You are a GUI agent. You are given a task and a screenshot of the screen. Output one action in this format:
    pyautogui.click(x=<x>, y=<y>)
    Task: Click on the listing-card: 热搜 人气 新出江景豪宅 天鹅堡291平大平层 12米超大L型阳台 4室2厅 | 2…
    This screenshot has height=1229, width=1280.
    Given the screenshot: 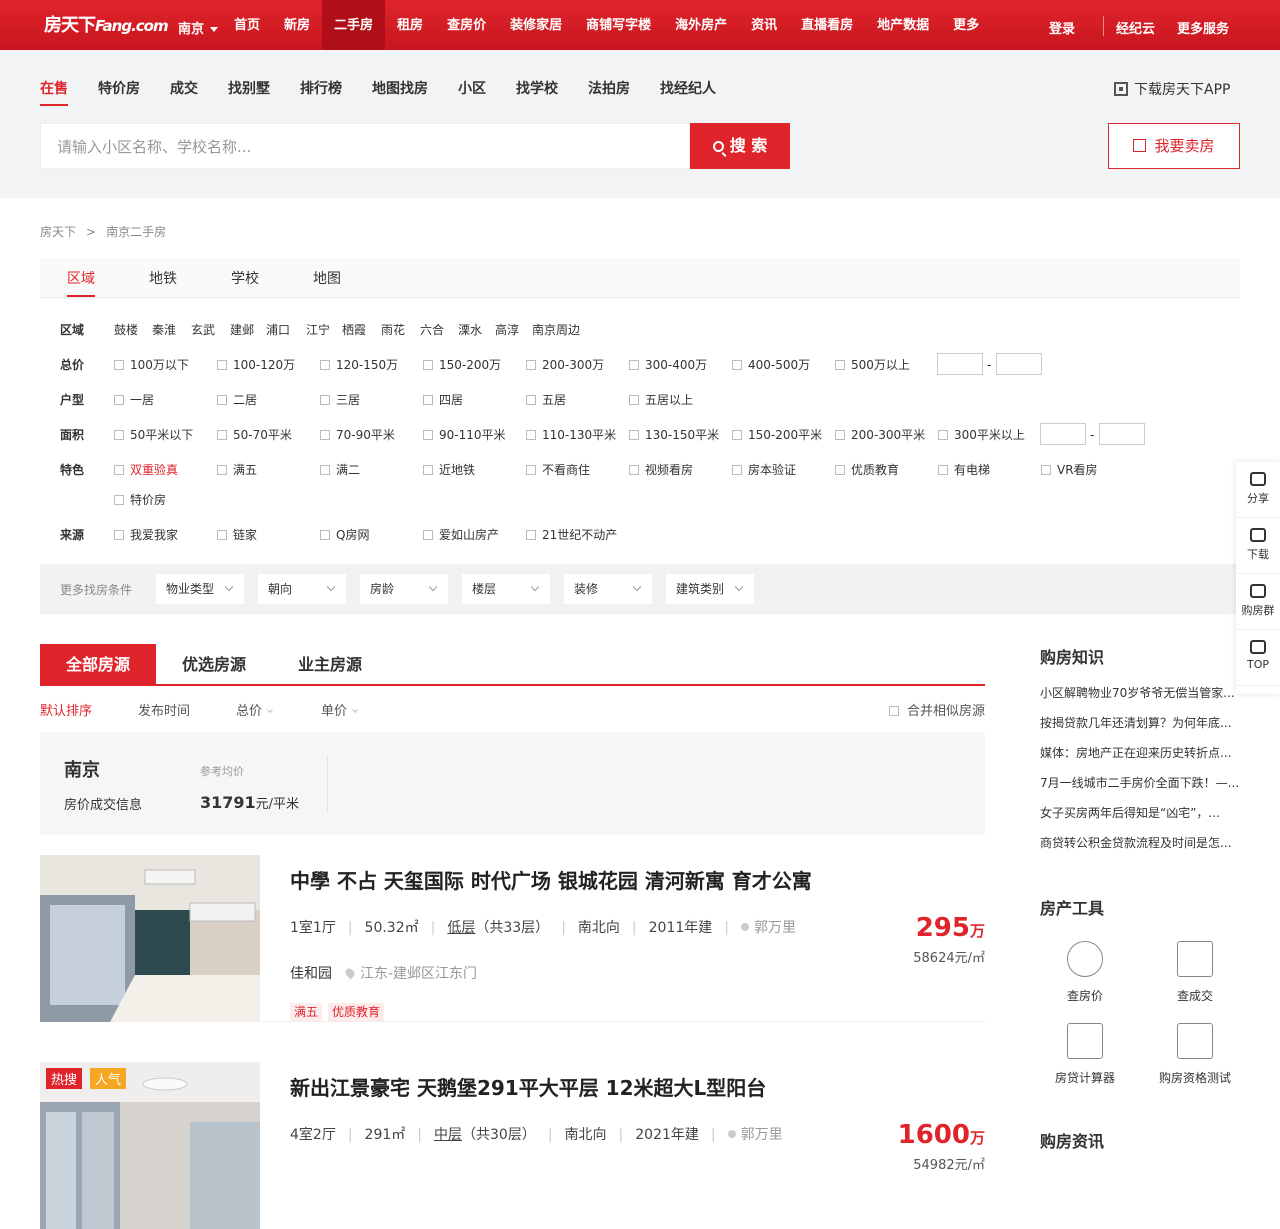 What is the action you would take?
    pyautogui.click(x=512, y=1145)
    